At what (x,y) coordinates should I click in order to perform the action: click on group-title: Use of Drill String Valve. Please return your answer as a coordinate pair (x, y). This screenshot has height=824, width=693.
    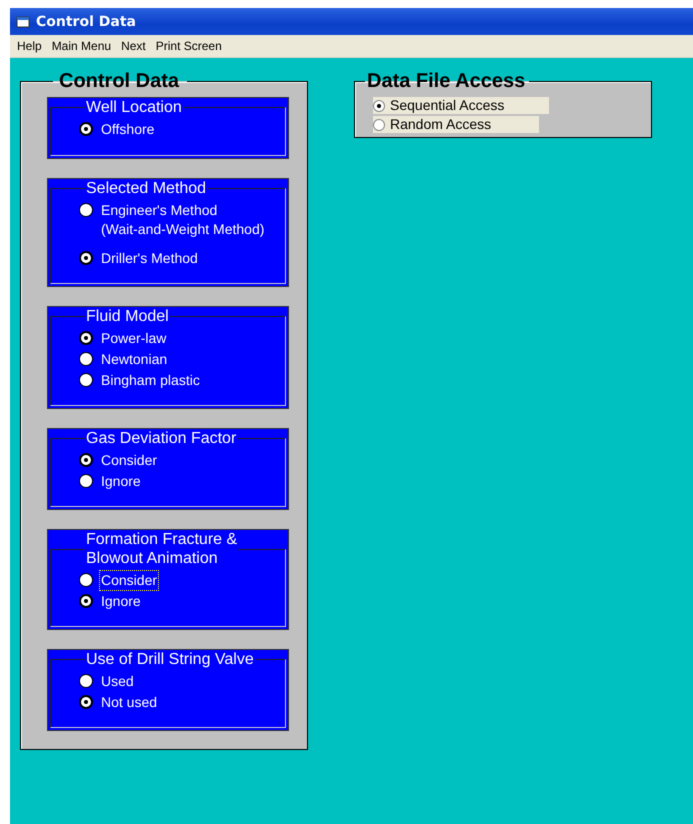
    Looking at the image, I should click on (170, 659).